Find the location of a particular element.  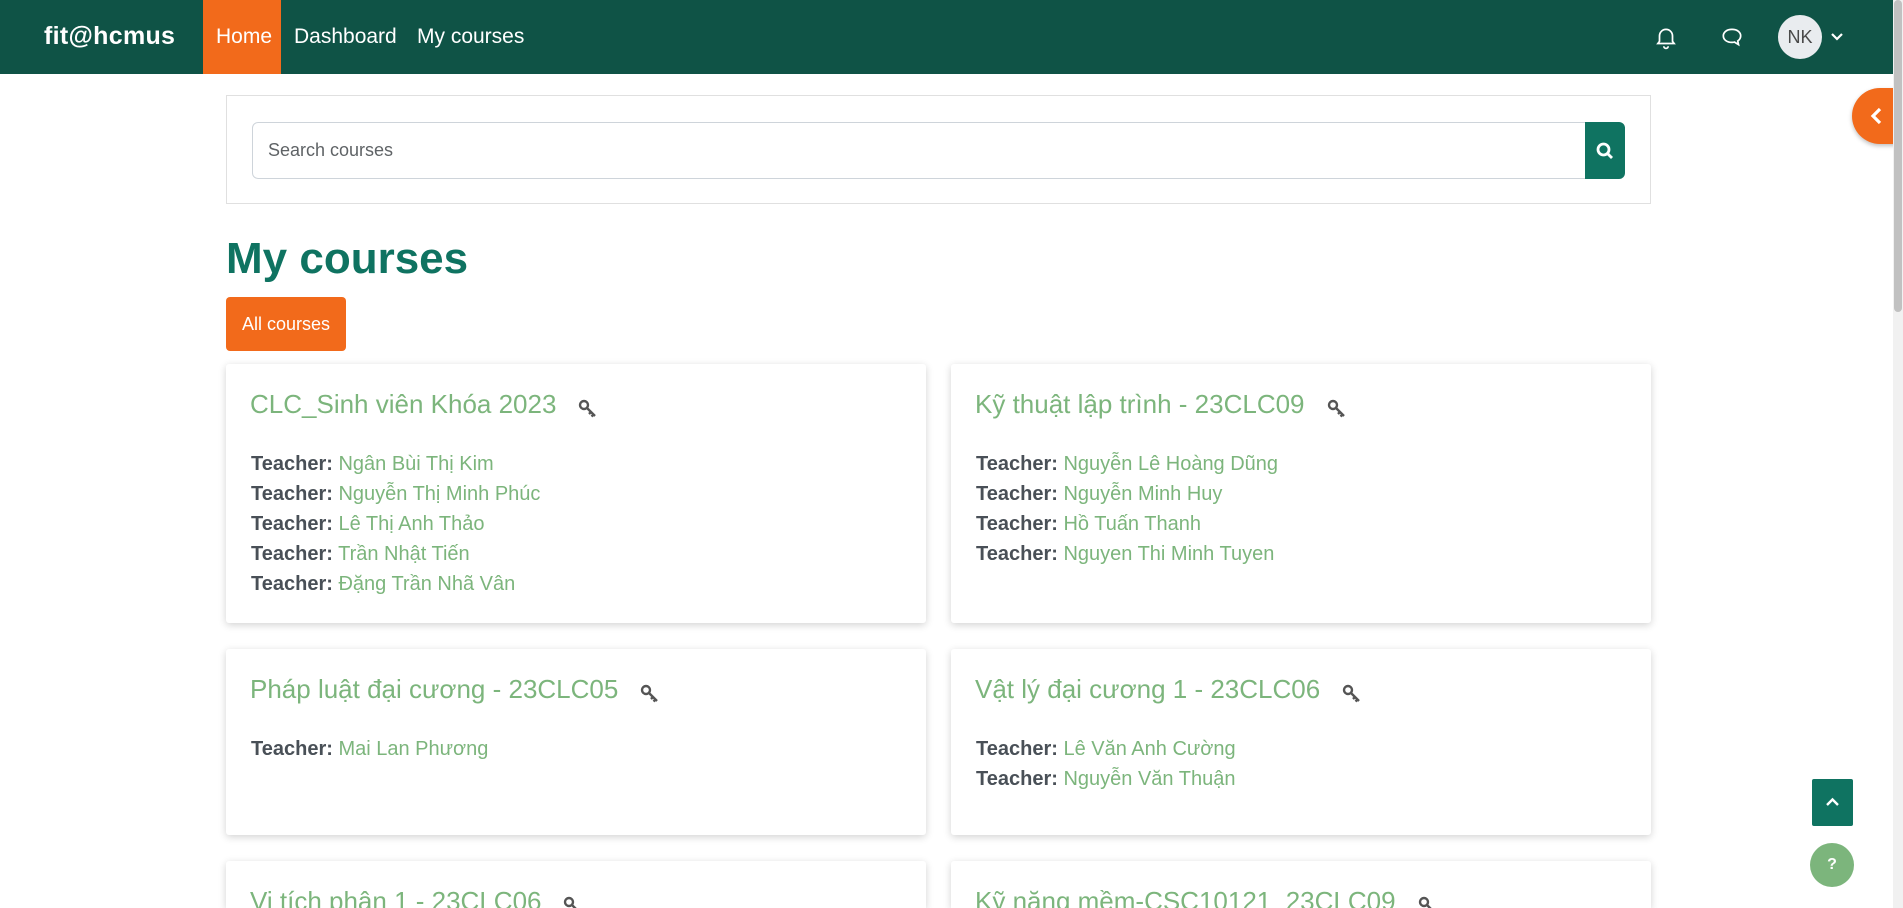

course-title: Kỹ năng mềm-CSC10121_23CLC09 is located at coordinates (1185, 897).